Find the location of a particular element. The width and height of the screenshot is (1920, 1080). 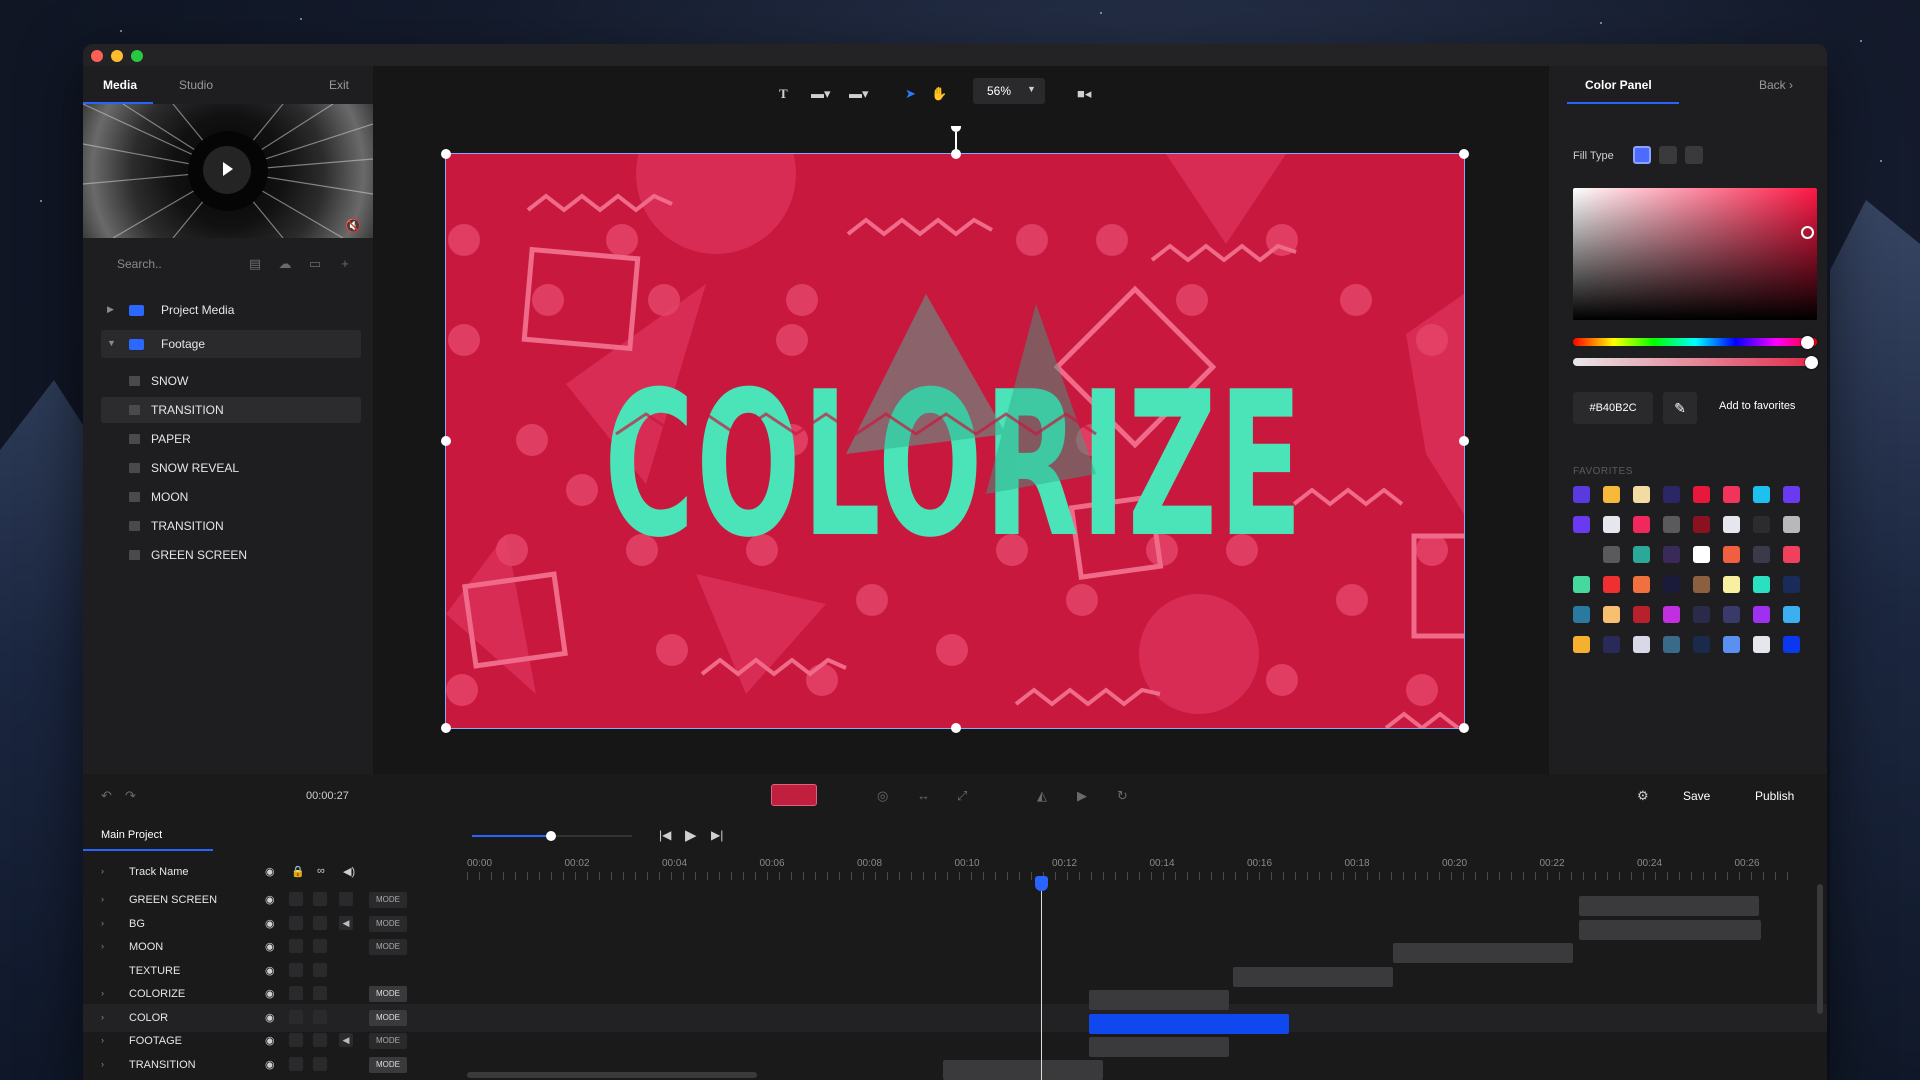

close-window-button is located at coordinates (97, 56).